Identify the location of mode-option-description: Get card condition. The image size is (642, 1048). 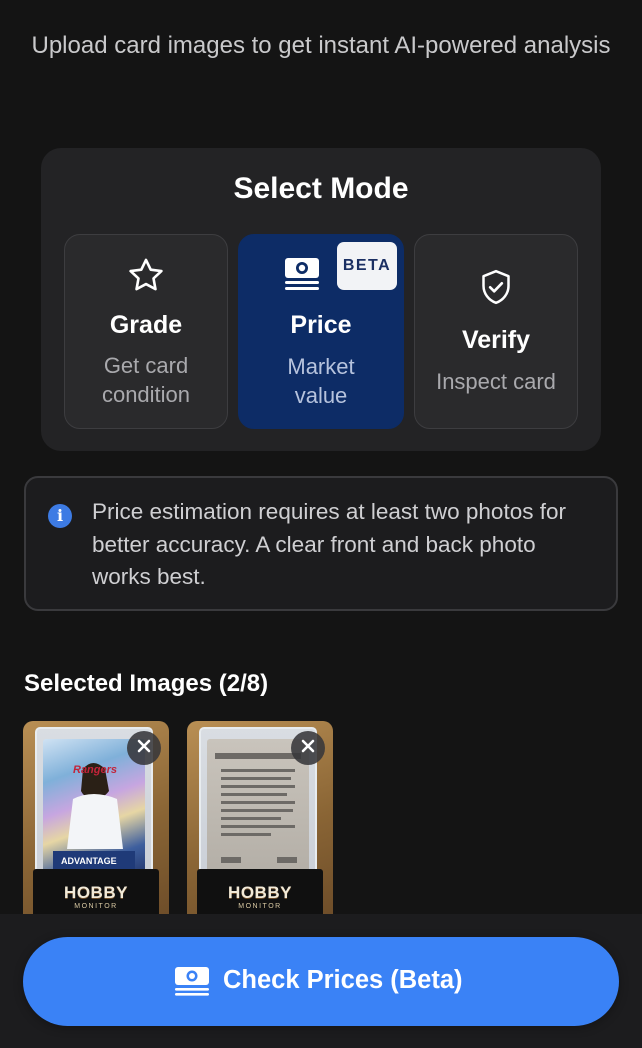
(146, 380).